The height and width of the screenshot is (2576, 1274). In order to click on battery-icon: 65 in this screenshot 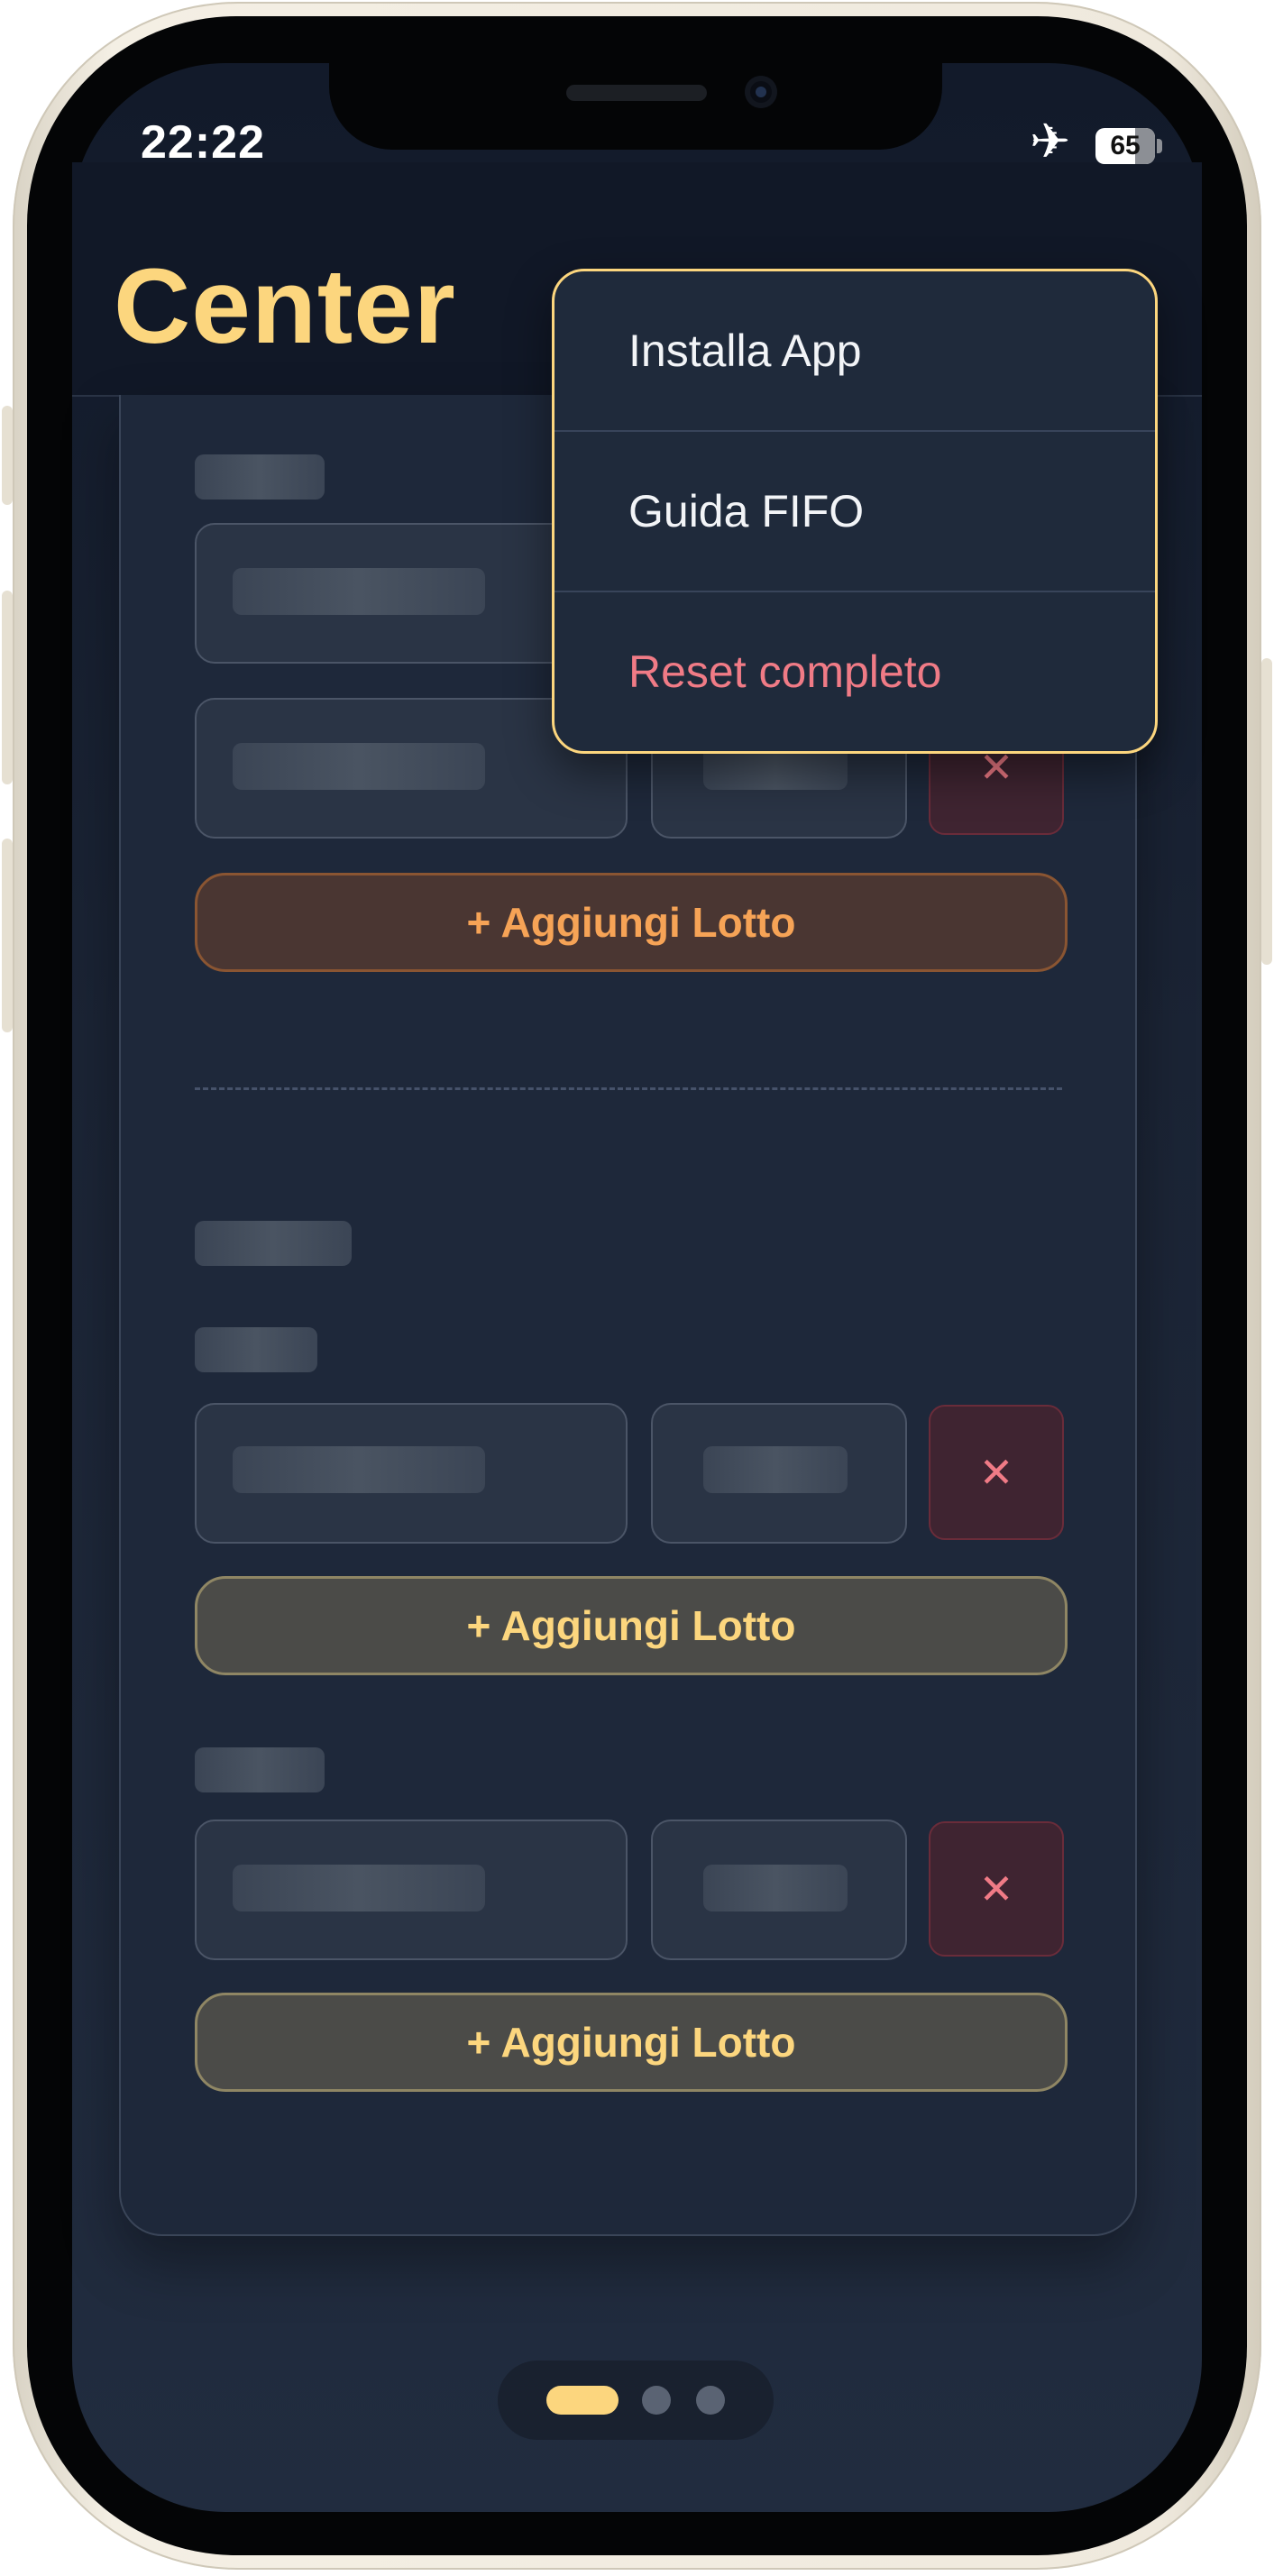, I will do `click(1125, 146)`.